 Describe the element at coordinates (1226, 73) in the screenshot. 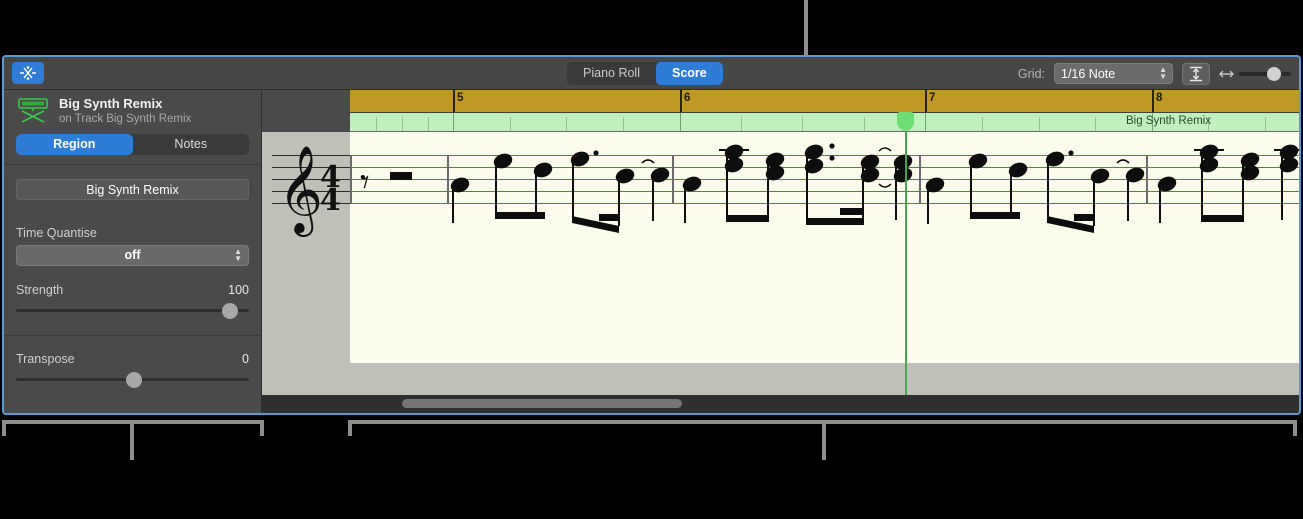

I see `horizontal-resize-icon` at that location.